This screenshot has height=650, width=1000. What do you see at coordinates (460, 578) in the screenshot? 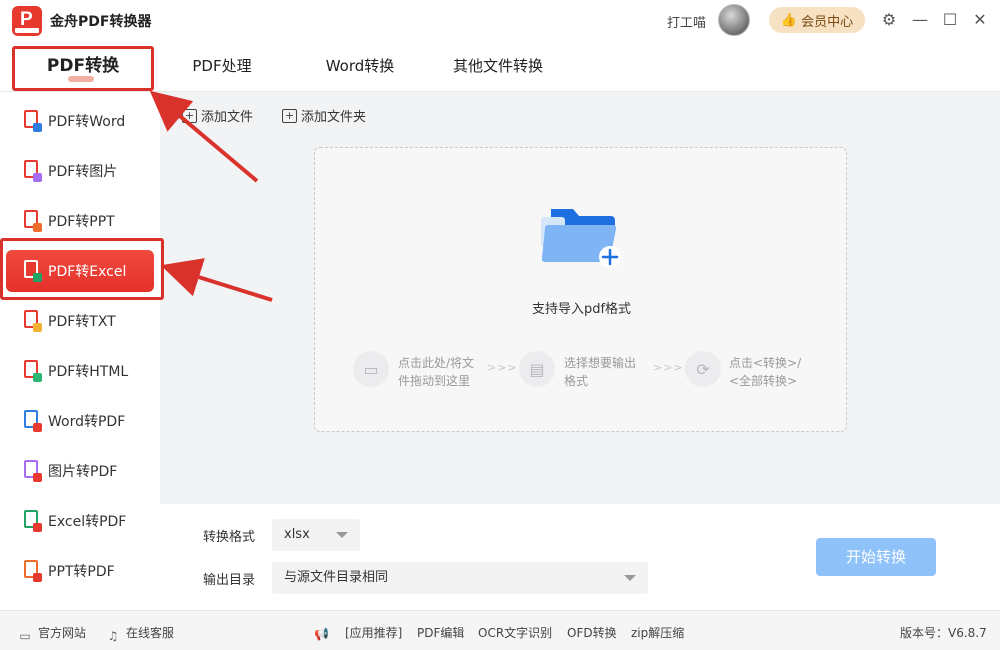
I see `output-dir-select: 与源文件目录相同` at bounding box center [460, 578].